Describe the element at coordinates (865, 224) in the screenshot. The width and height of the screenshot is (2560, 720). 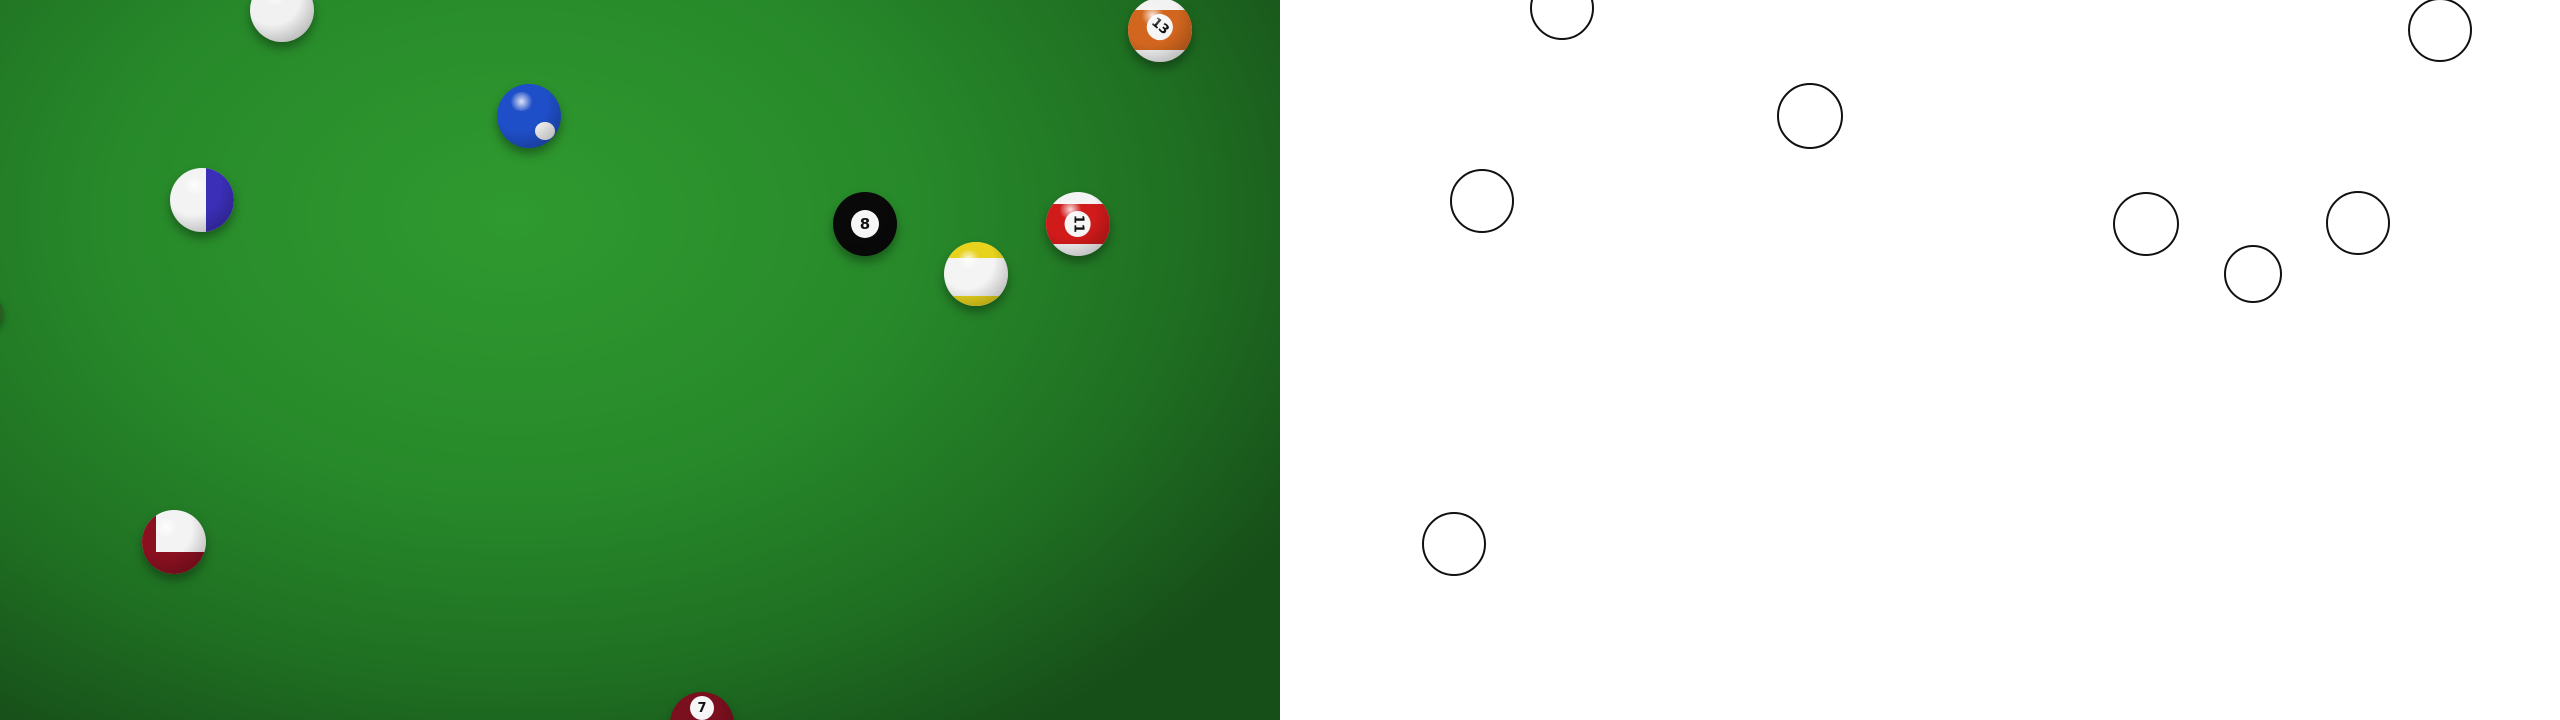
I see `ball-eight: 8` at that location.